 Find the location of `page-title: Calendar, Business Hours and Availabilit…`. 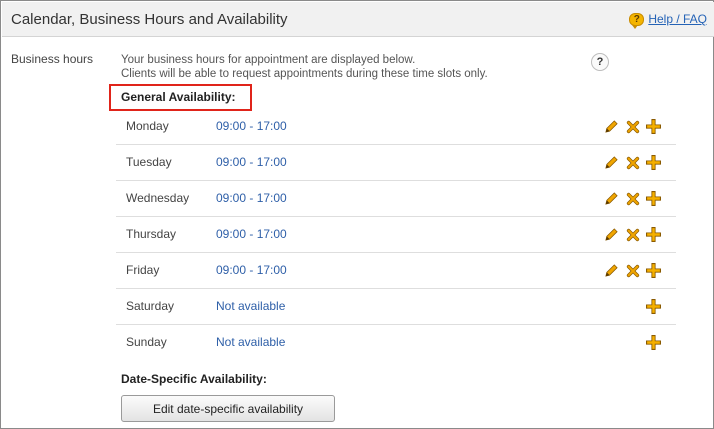

page-title: Calendar, Business Hours and Availabilit… is located at coordinates (149, 19).